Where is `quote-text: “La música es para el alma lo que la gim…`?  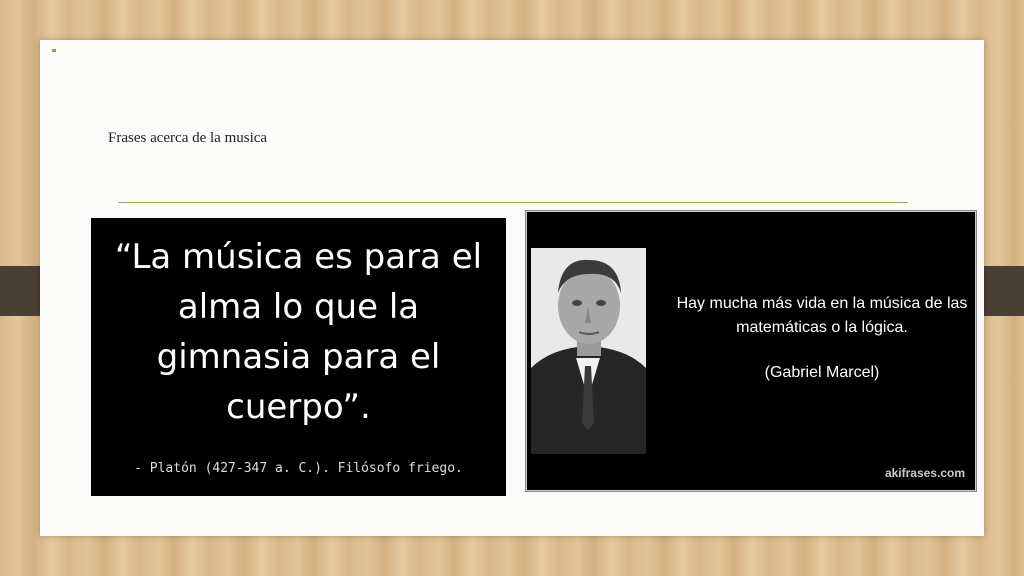
quote-text: “La música es para el alma lo que la gim… is located at coordinates (298, 332).